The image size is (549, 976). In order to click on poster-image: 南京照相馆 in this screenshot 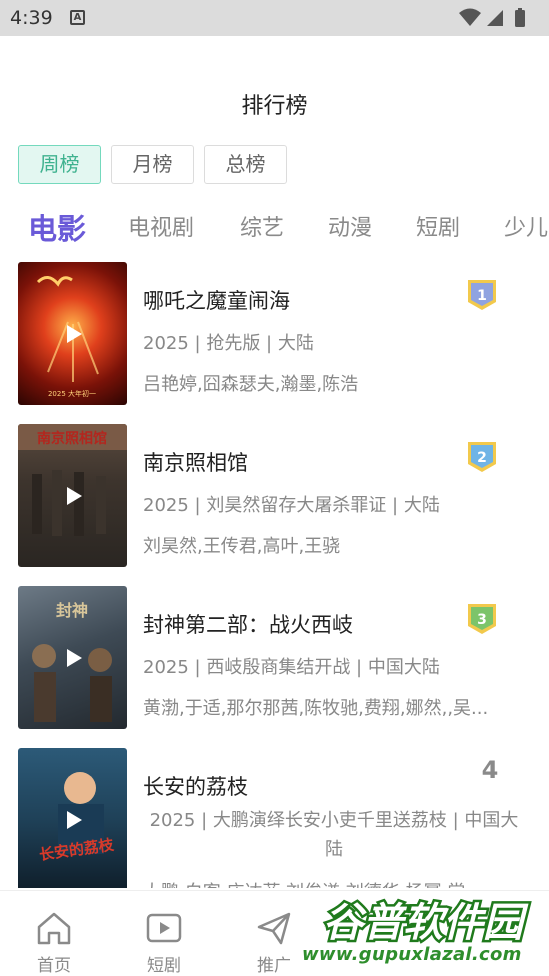, I will do `click(72, 495)`.